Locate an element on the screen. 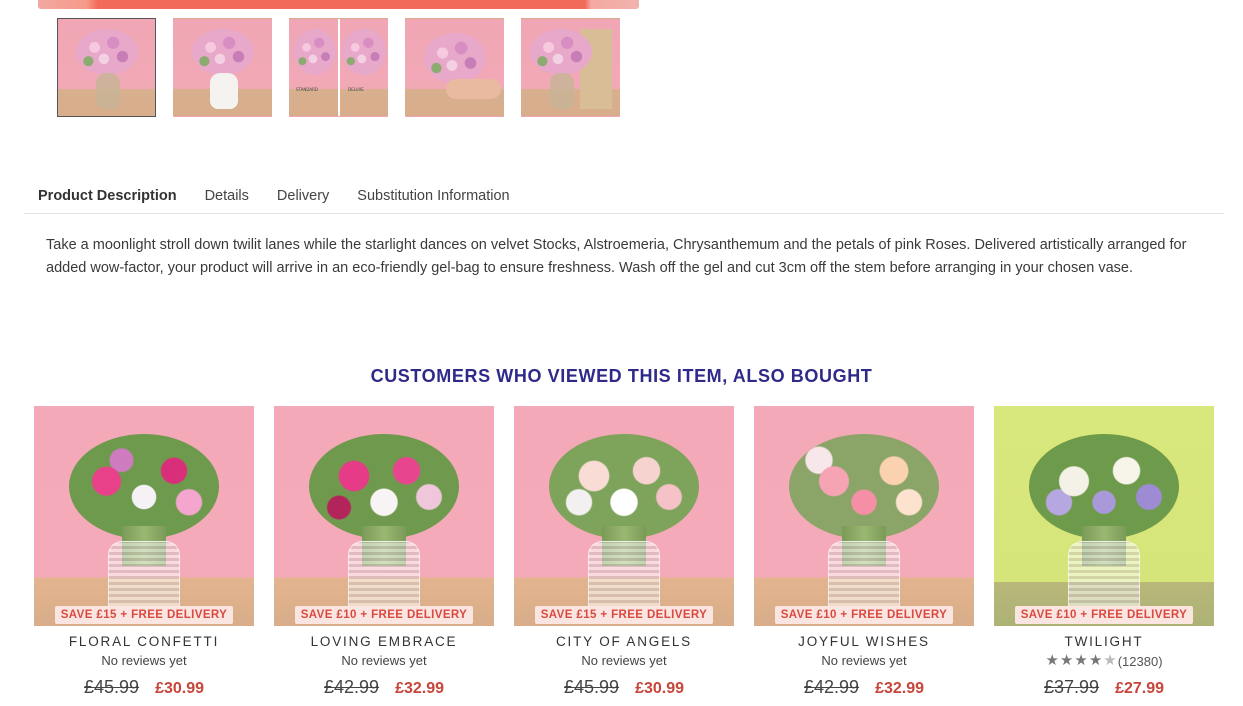 This screenshot has height=706, width=1243. product-name: JOYFUL WISHES is located at coordinates (864, 641).